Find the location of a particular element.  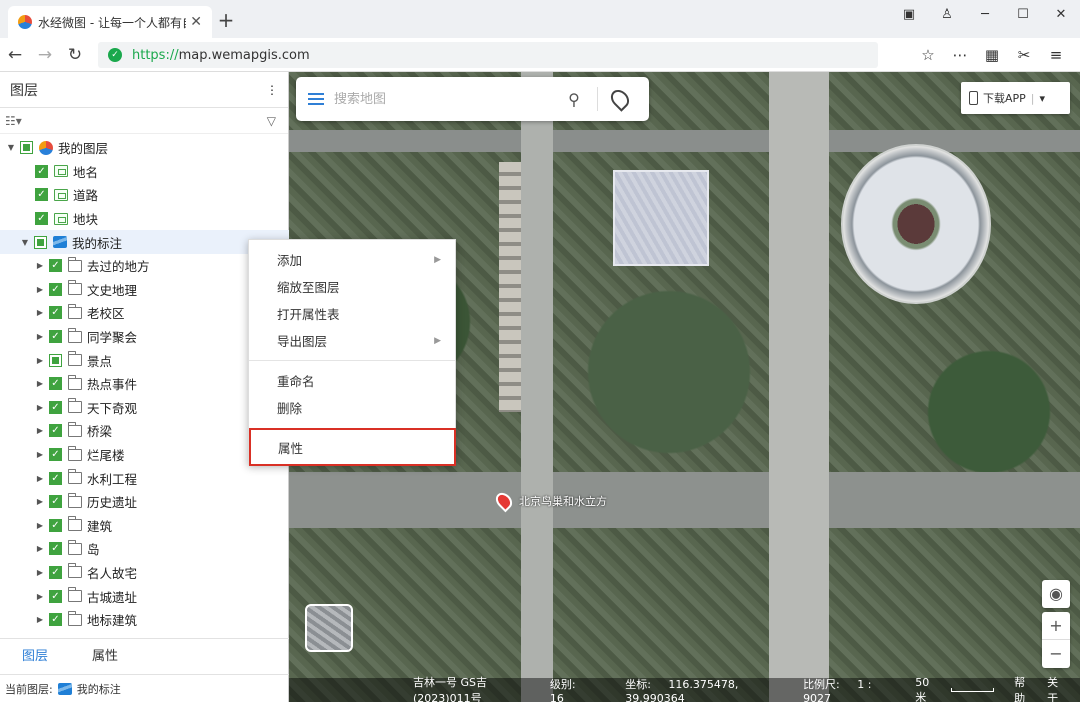

folder-item: ▶ ✓ 热点事件 is located at coordinates (144, 384).